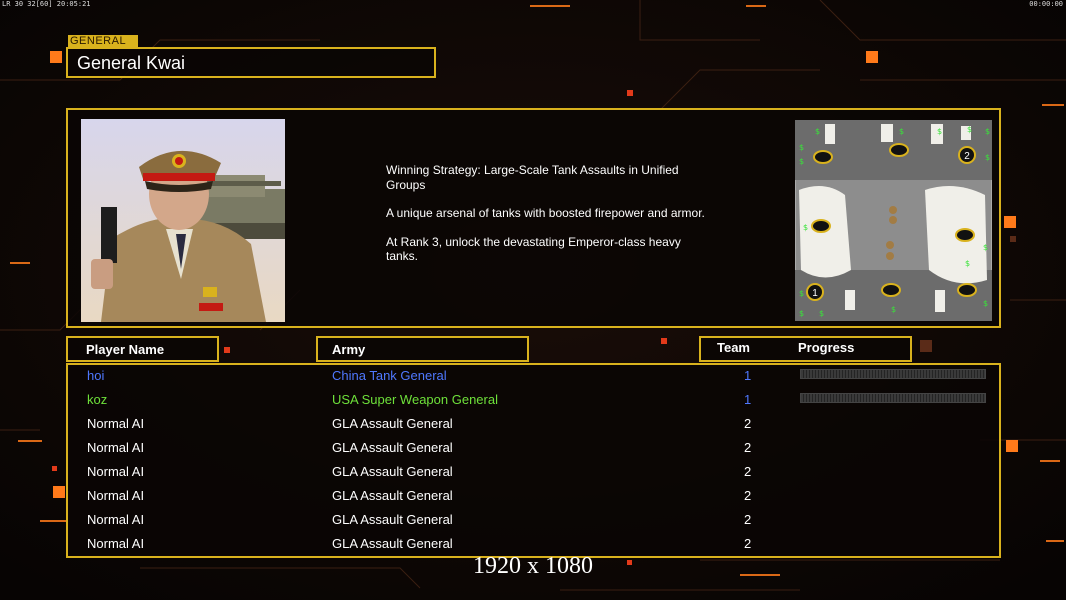  I want to click on team-progress-header: Team Progress, so click(805, 349).